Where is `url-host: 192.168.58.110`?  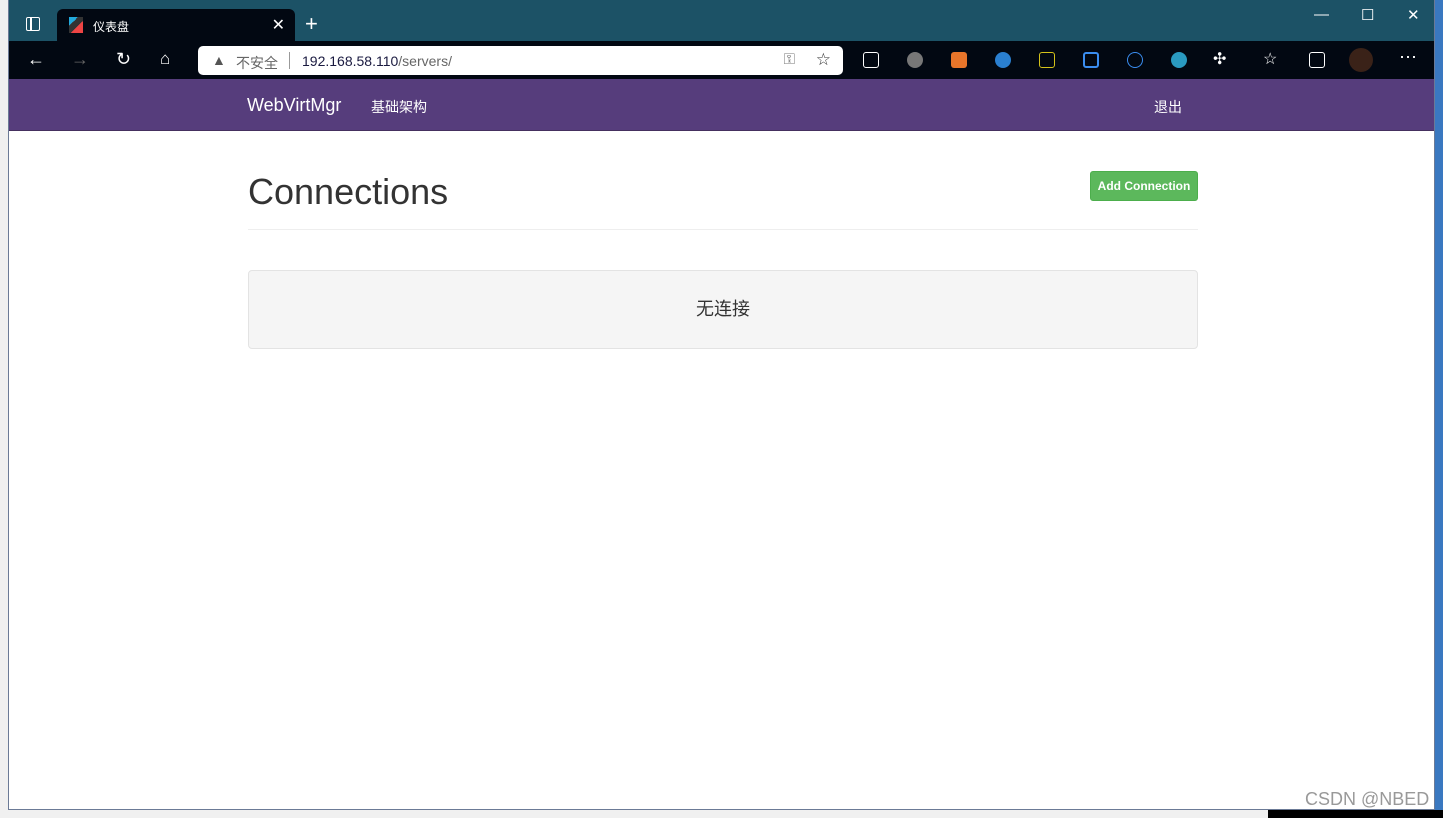
url-host: 192.168.58.110 is located at coordinates (350, 61).